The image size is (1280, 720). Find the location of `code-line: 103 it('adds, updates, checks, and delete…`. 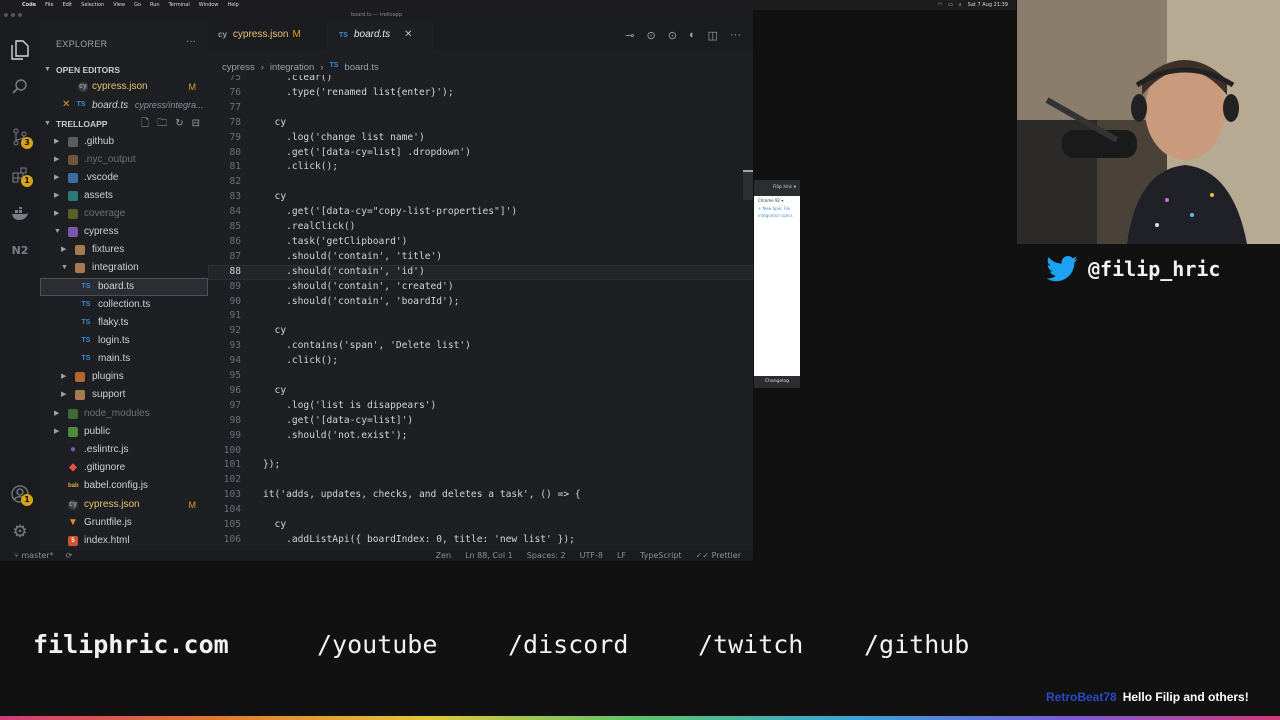

code-line: 103 it('adds, updates, checks, and delete… is located at coordinates (480, 495).